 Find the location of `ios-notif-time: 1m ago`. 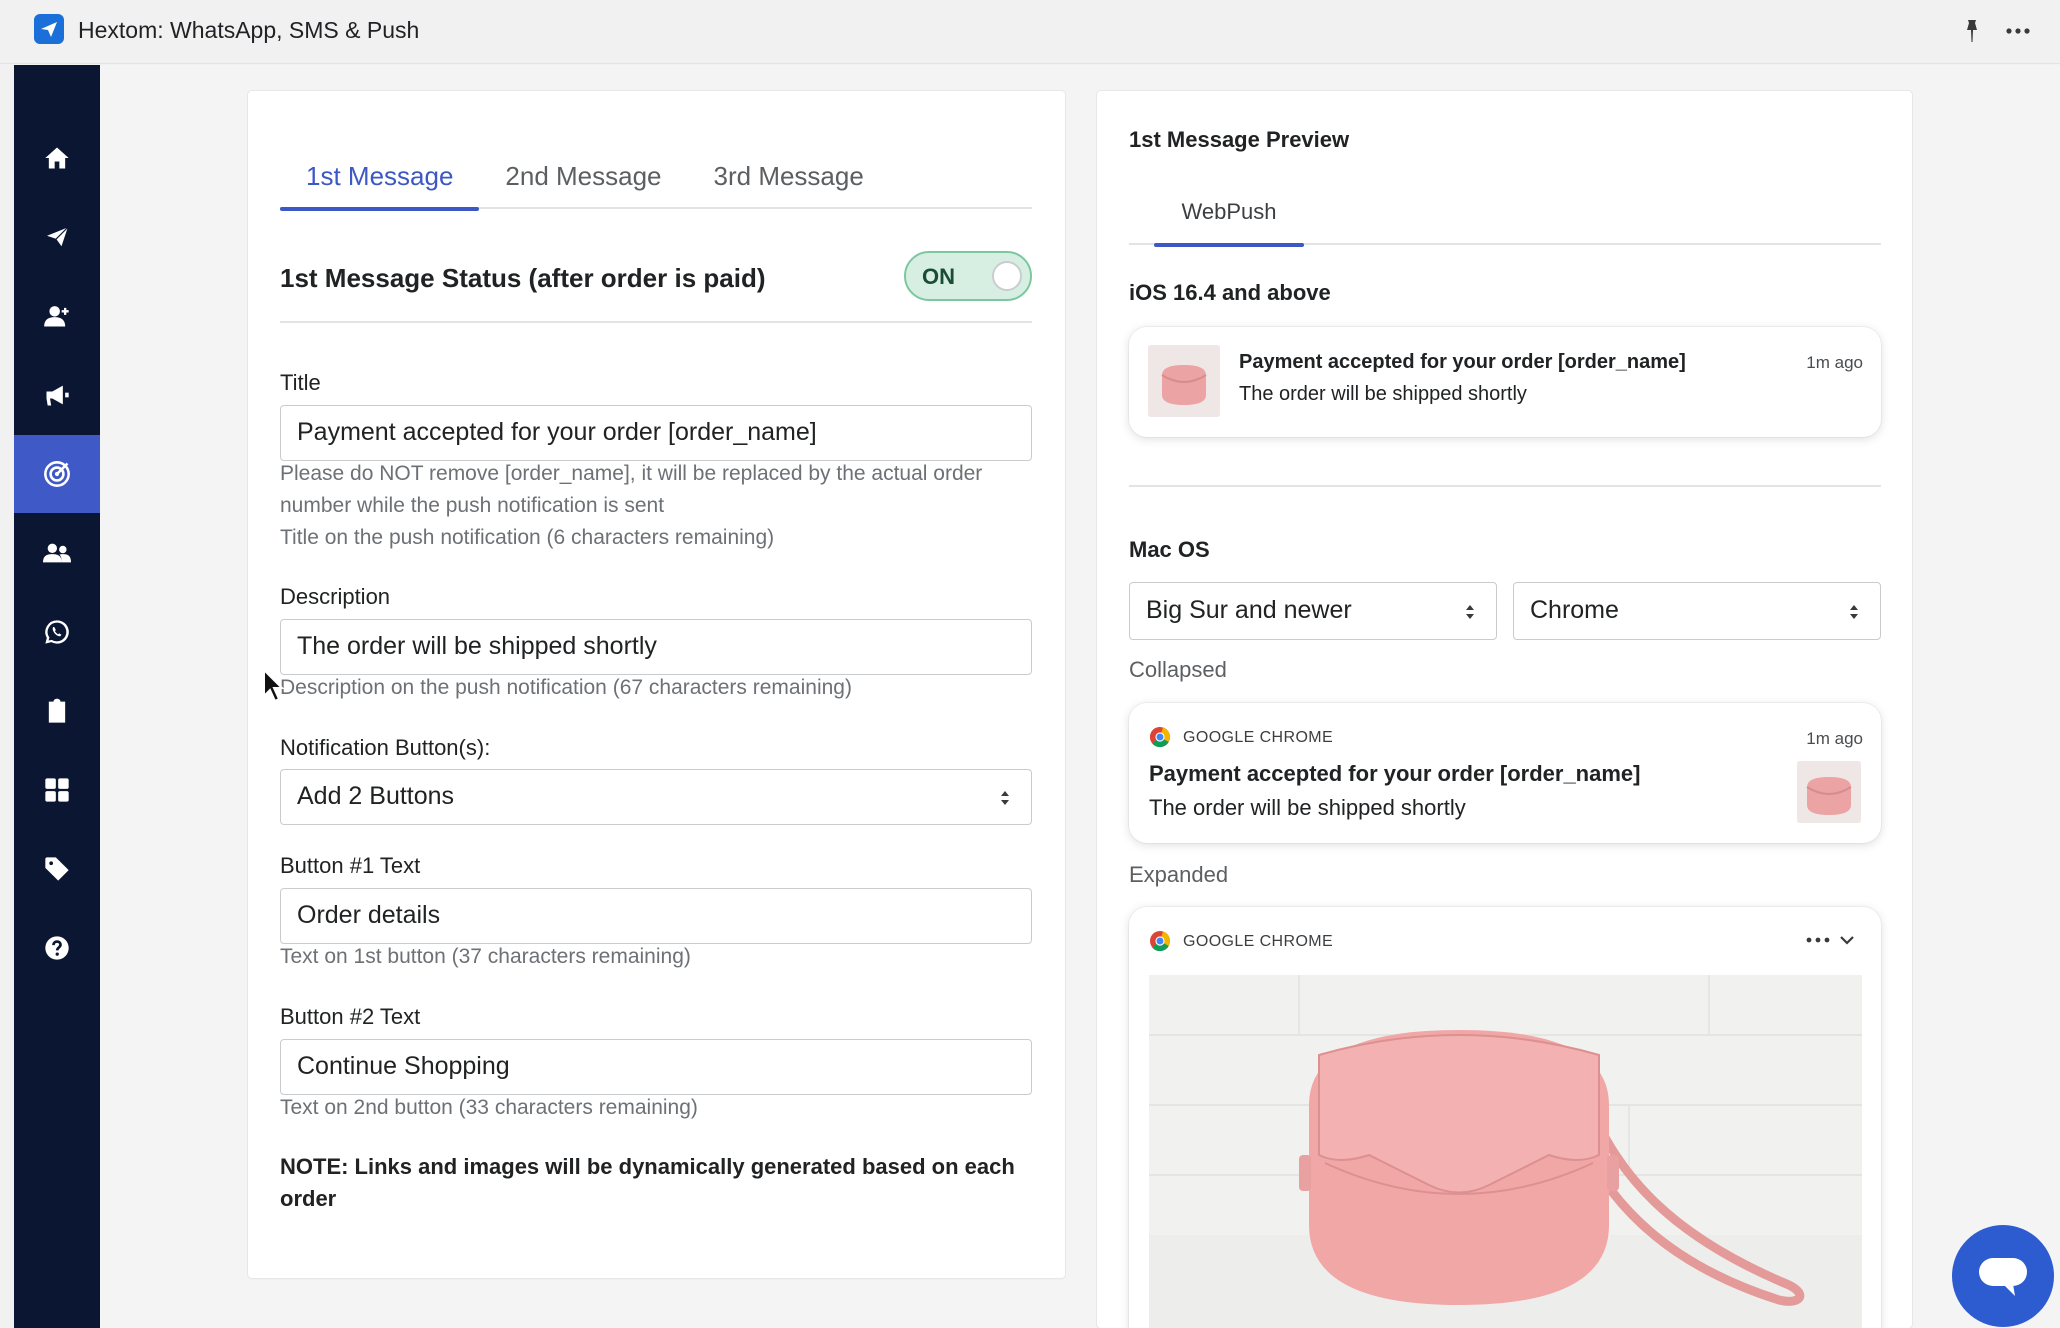

ios-notif-time: 1m ago is located at coordinates (1834, 362).